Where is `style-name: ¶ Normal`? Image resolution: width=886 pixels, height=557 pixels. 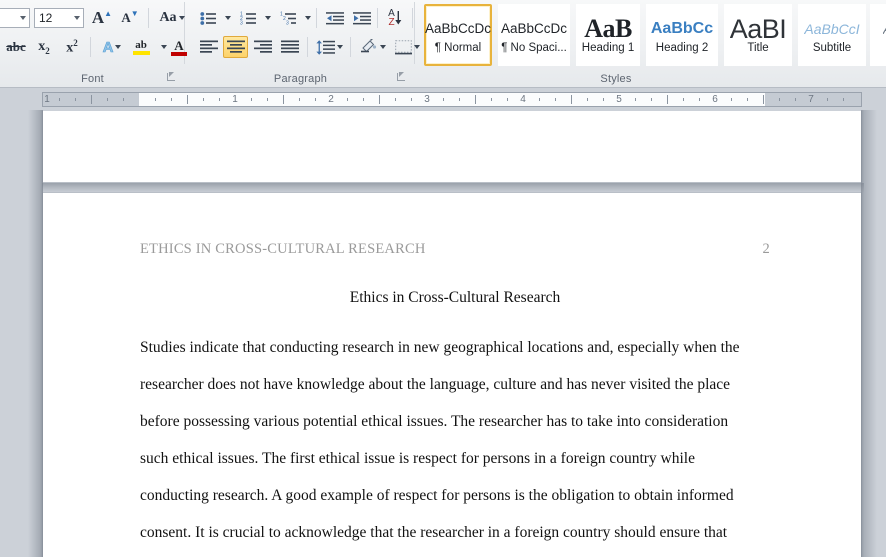
style-name: ¶ Normal is located at coordinates (458, 48).